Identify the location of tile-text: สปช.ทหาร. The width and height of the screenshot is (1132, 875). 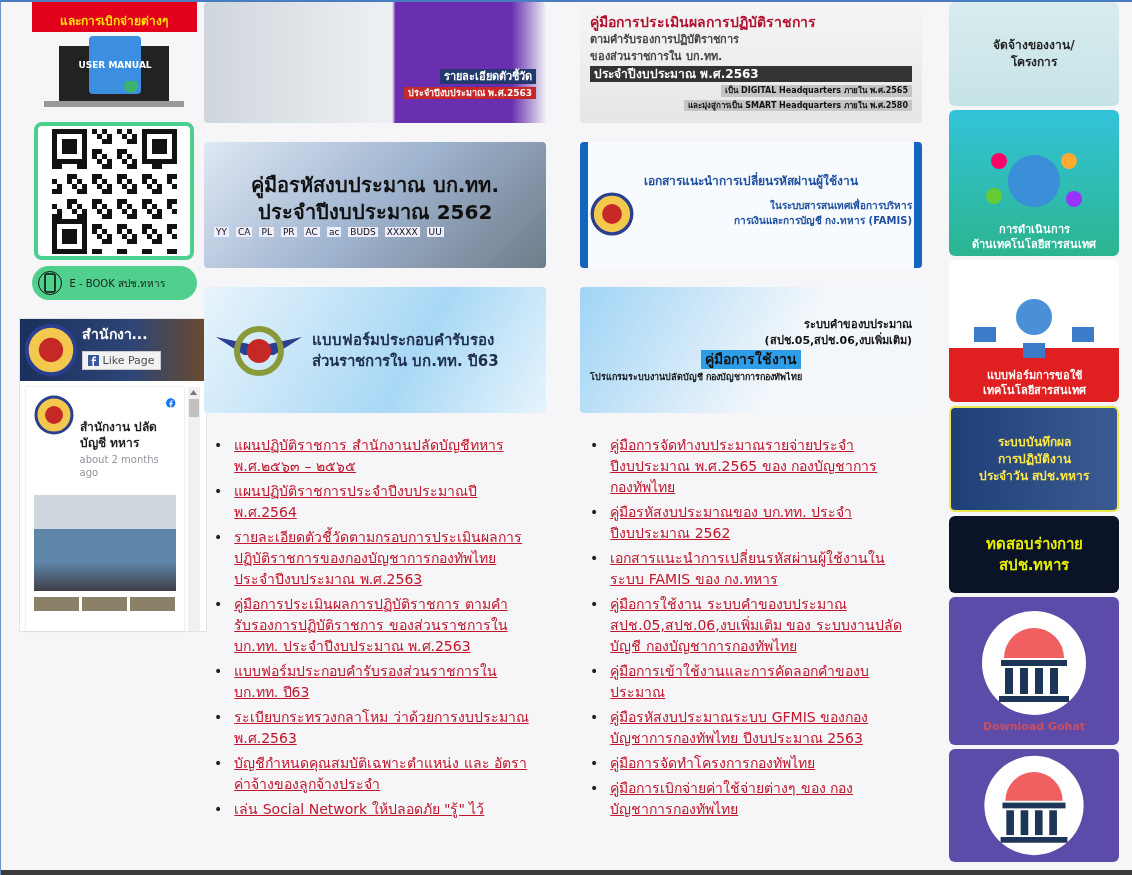
(1034, 565).